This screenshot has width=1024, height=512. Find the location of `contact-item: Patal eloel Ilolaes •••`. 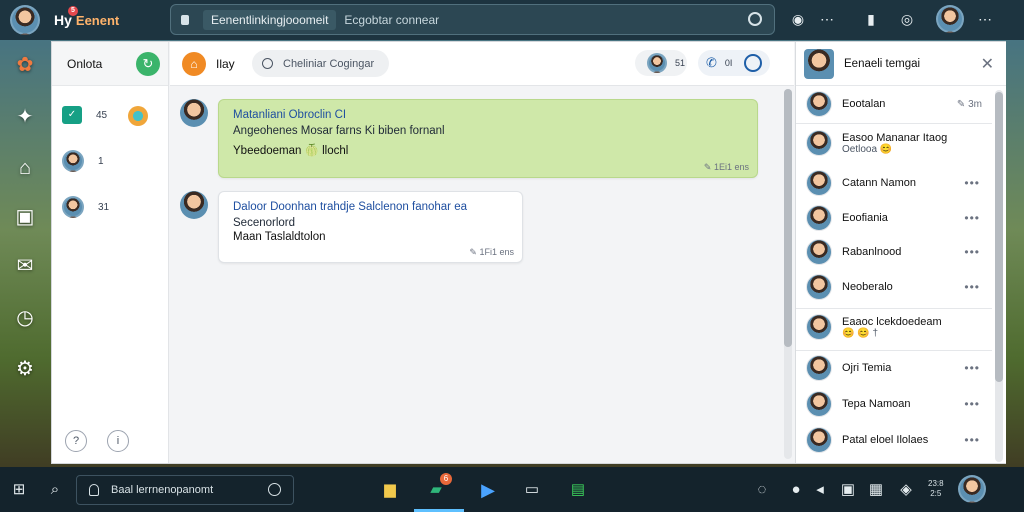

contact-item: Patal eloel Ilolaes ••• is located at coordinates (894, 440).